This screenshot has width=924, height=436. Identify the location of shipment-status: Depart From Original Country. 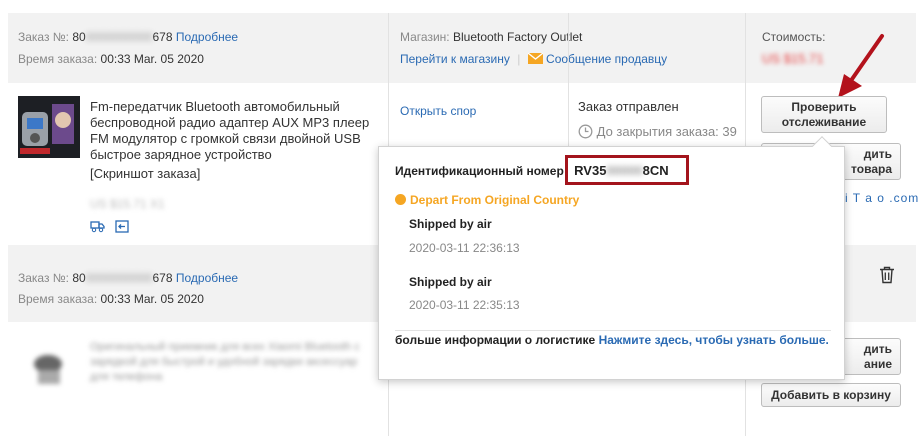
(487, 200).